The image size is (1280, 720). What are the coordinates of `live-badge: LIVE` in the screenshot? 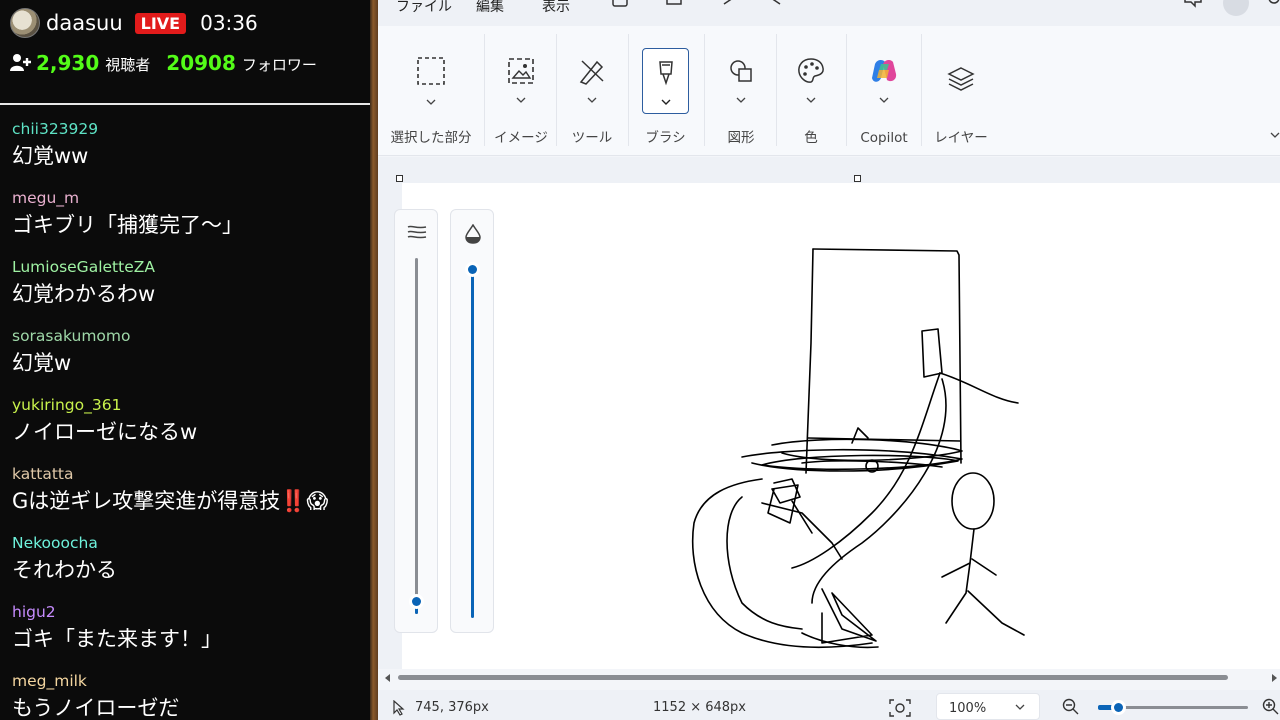 It's located at (160, 23).